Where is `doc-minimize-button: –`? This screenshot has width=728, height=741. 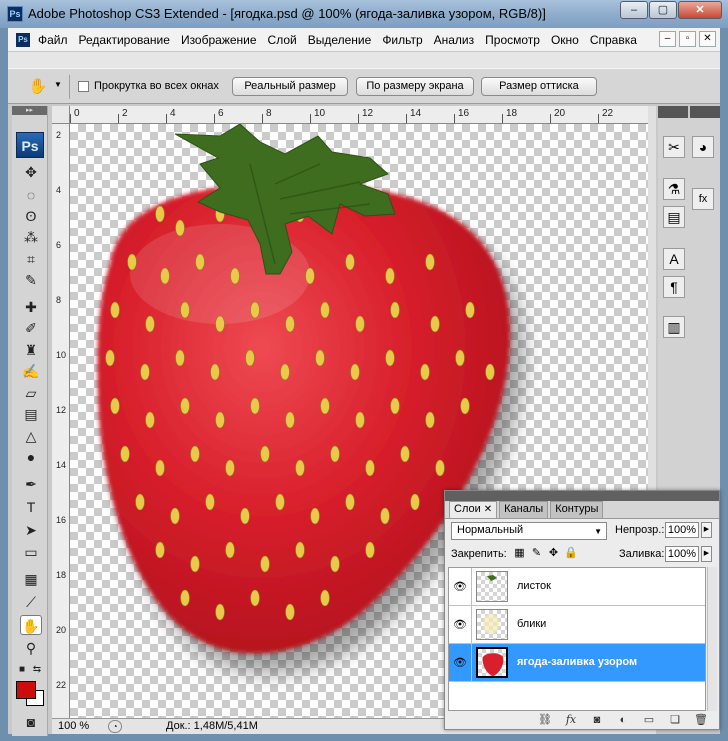
doc-minimize-button: – is located at coordinates (667, 39).